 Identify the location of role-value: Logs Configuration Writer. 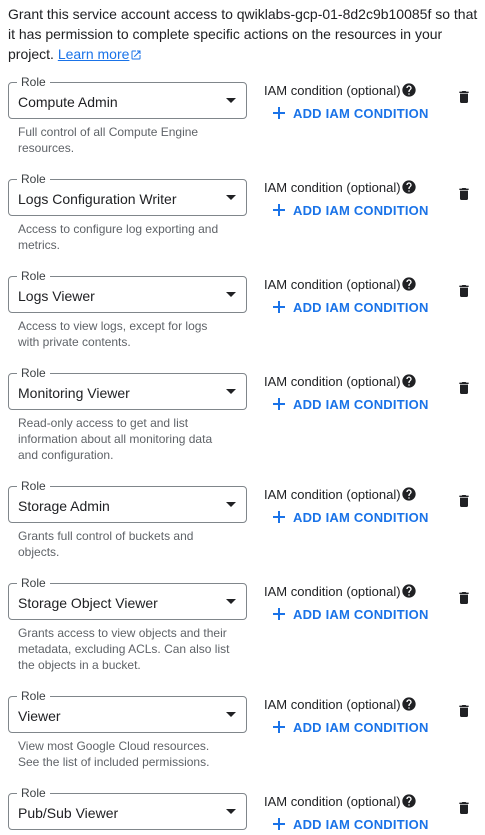
(97, 199).